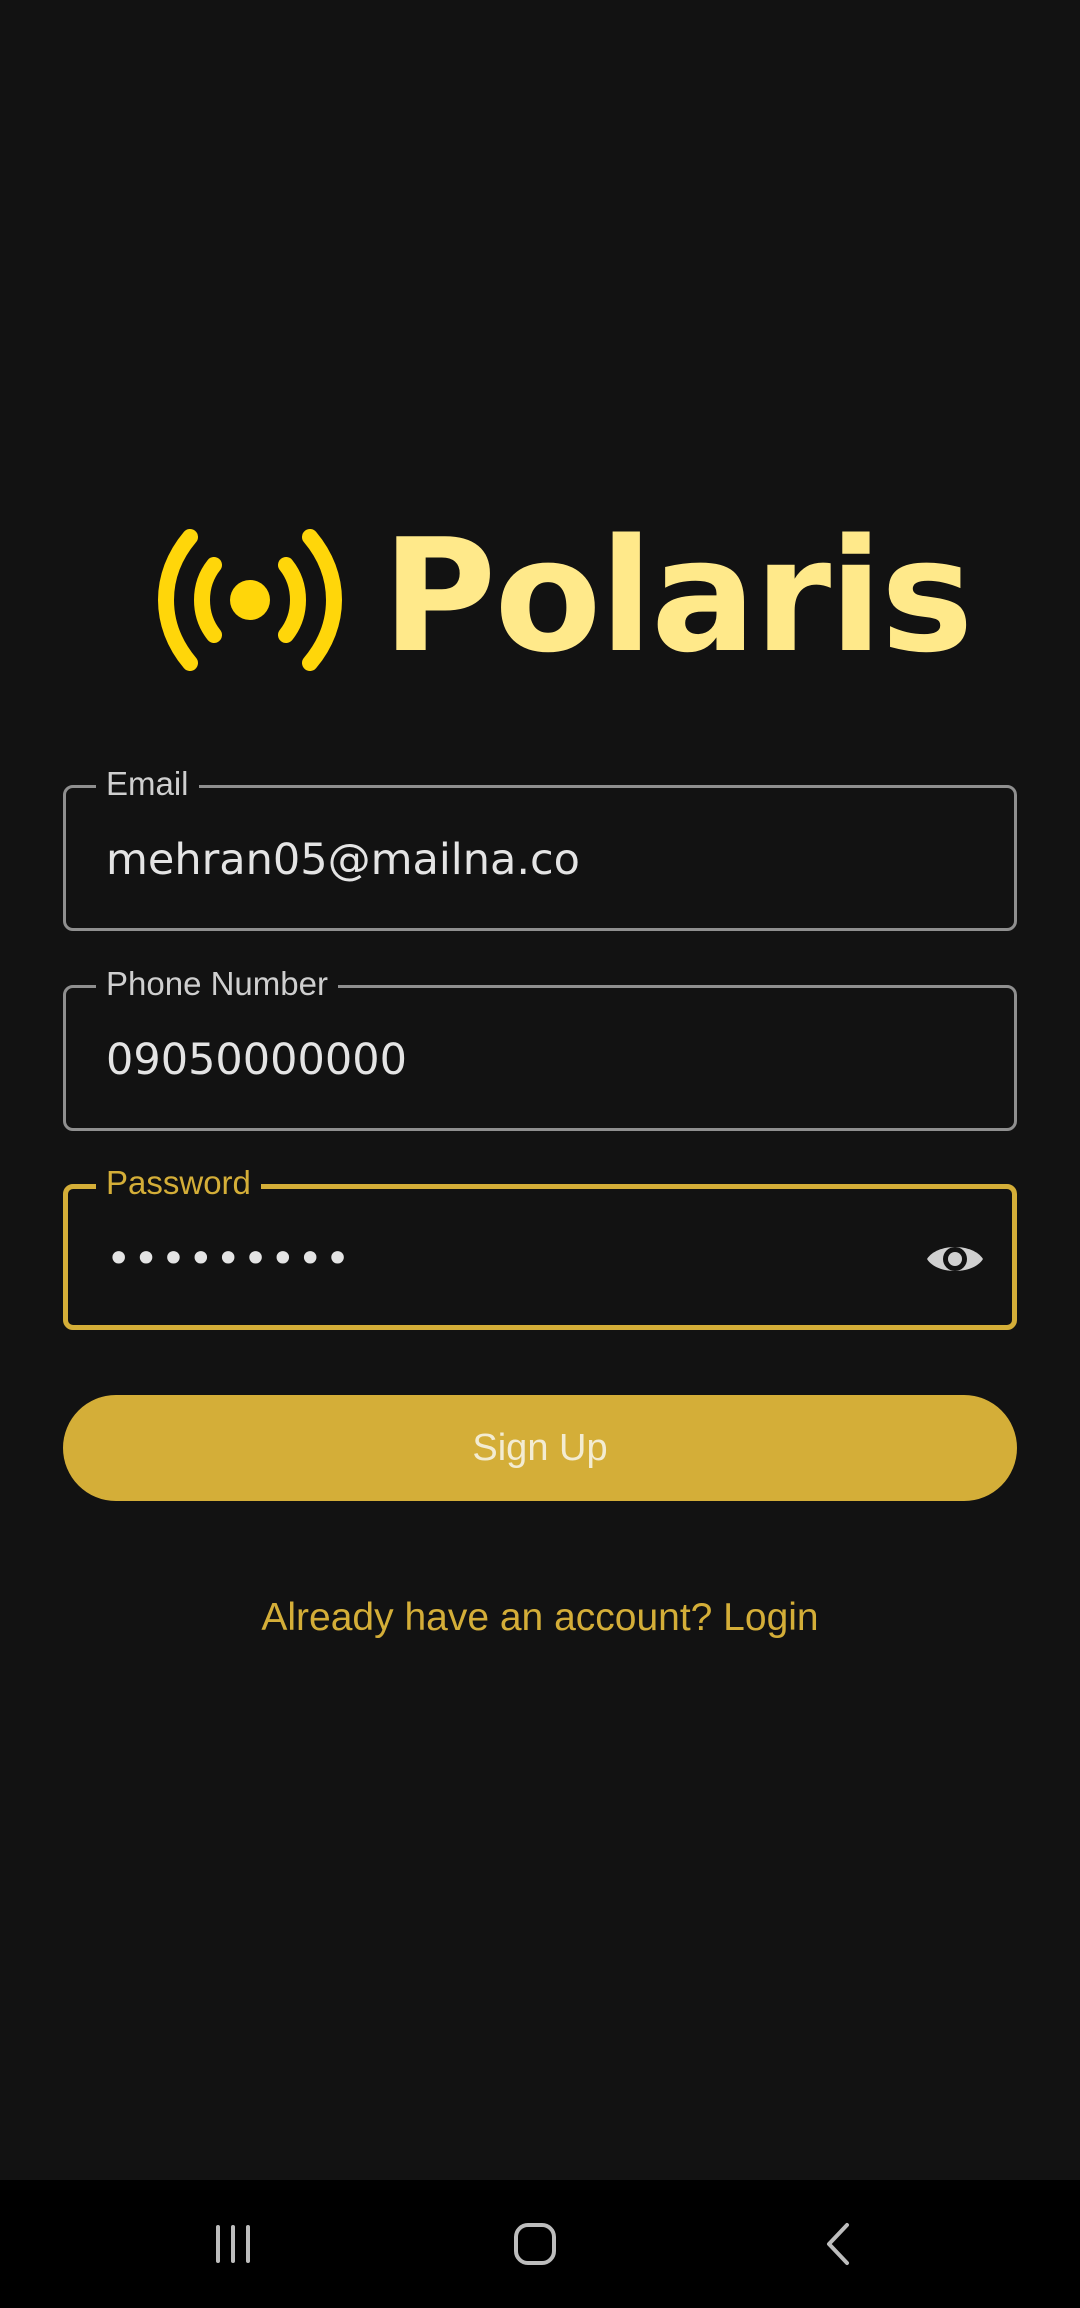 This screenshot has width=1080, height=2308. I want to click on home-button, so click(535, 2244).